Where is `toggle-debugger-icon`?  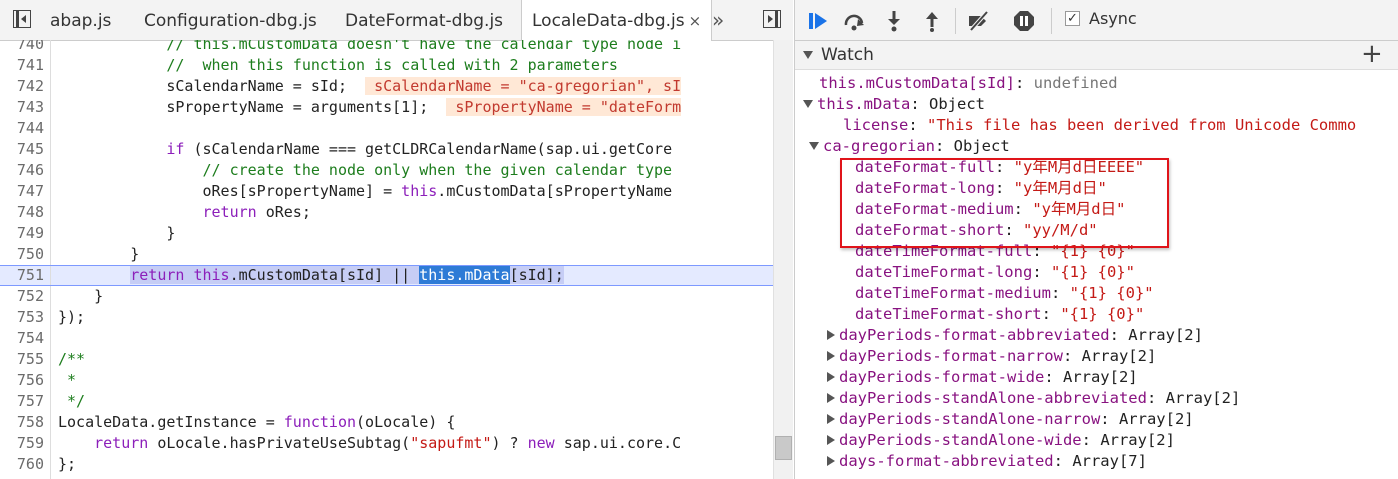 toggle-debugger-icon is located at coordinates (772, 19).